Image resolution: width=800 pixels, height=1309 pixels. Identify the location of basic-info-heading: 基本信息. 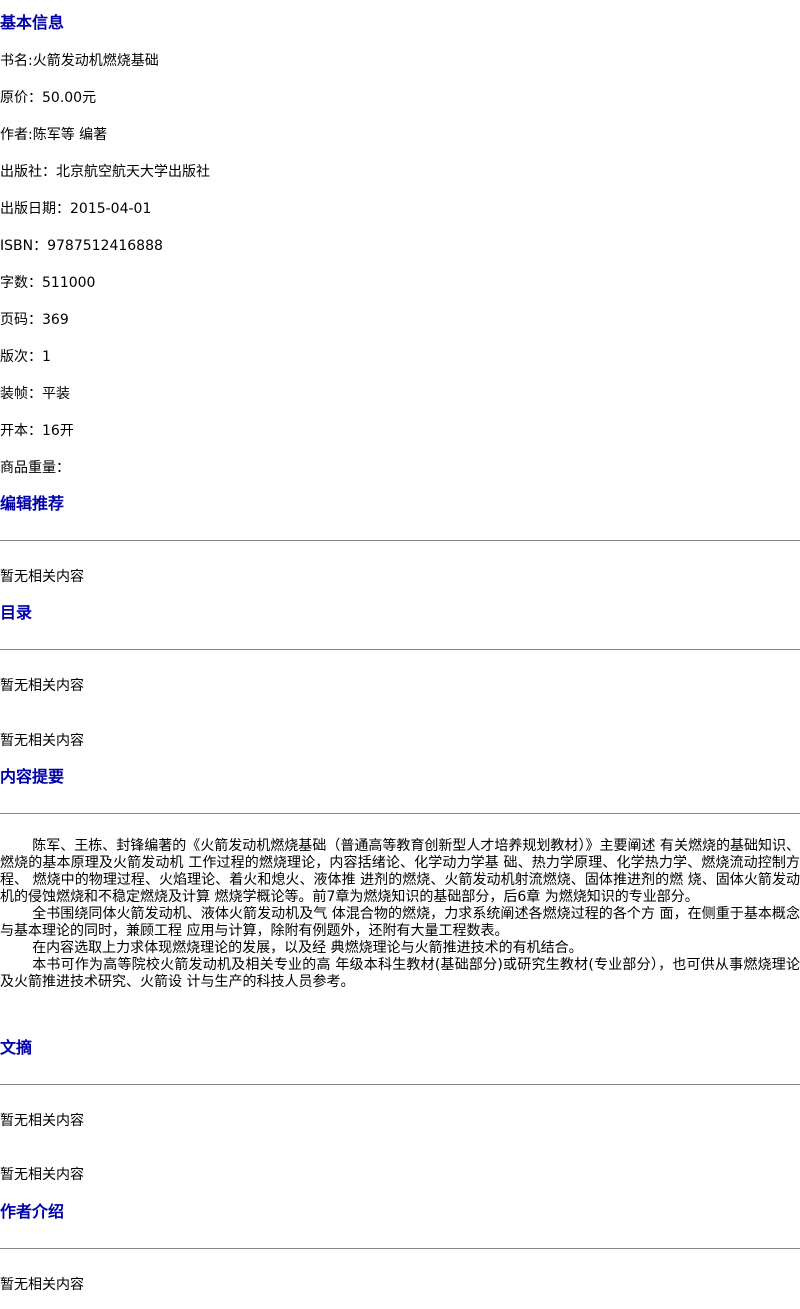
(32, 22).